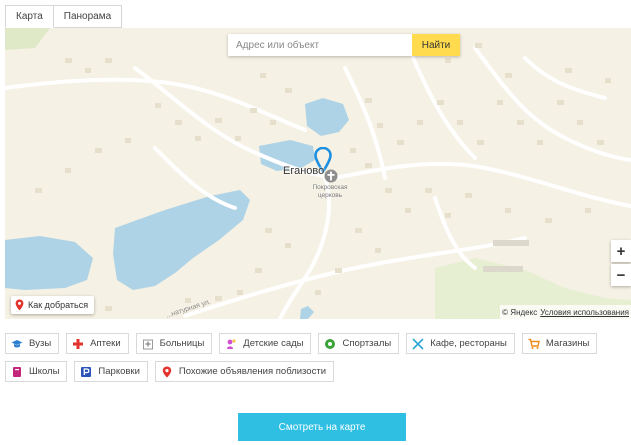 The image size is (631, 445). Describe the element at coordinates (244, 371) in the screenshot. I see `category-similar-listings-nearby: Похожие объявления поблизости` at that location.